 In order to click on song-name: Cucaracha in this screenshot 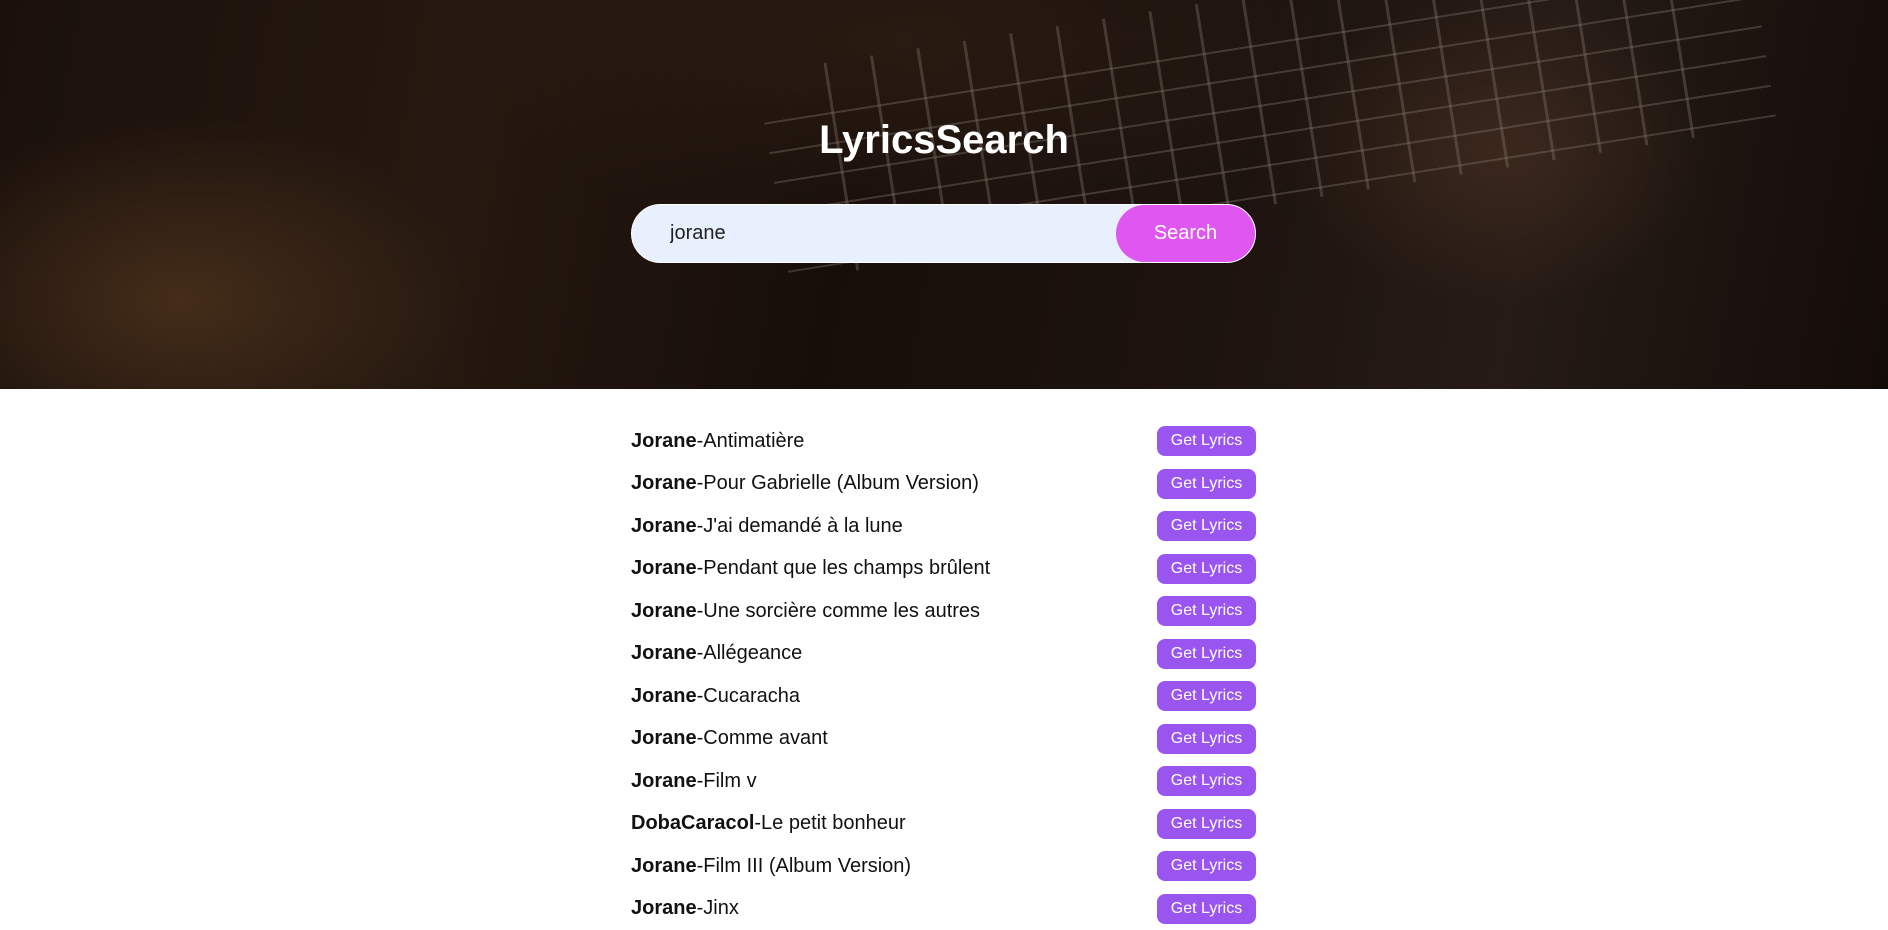, I will do `click(751, 695)`.